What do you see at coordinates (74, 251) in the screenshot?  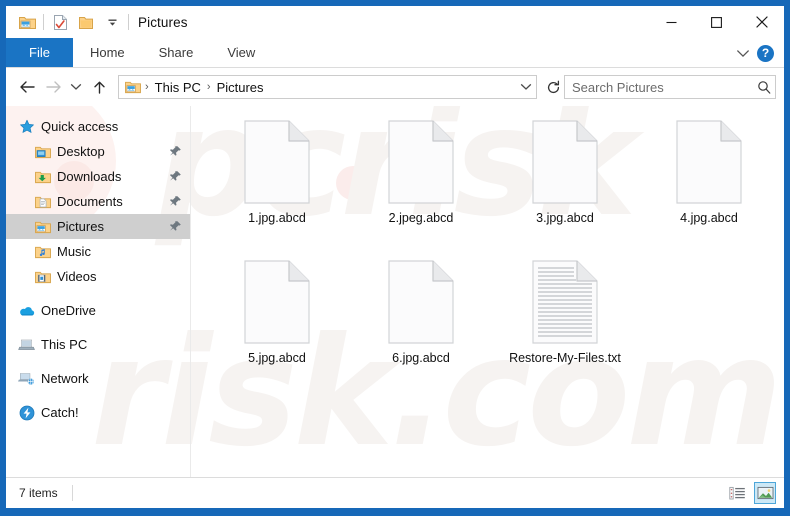 I see `sidebar-item-label: Music` at bounding box center [74, 251].